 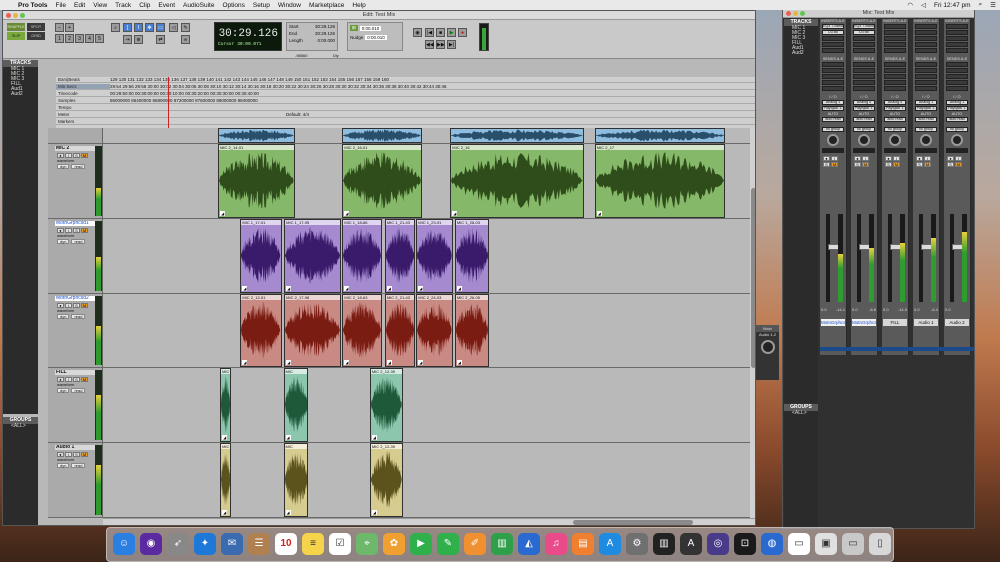 I want to click on menu-options: Options, so click(x=233, y=5).